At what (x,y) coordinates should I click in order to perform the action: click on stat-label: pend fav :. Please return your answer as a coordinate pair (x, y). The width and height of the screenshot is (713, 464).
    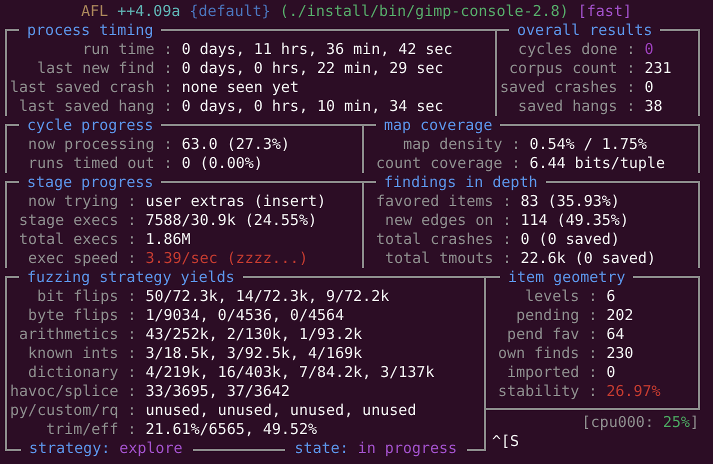
    Looking at the image, I should click on (552, 334).